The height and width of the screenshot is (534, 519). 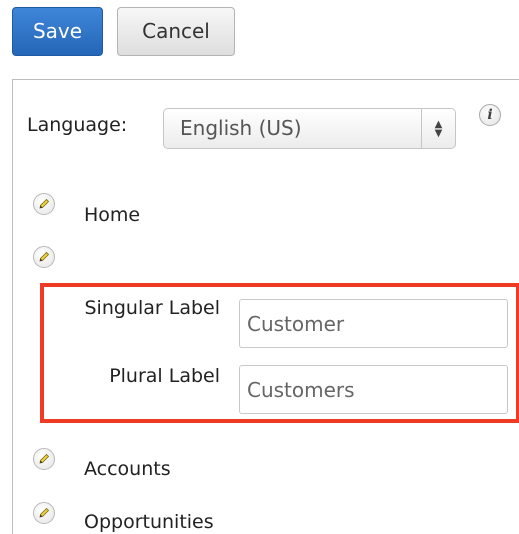 What do you see at coordinates (152, 308) in the screenshot?
I see `singular-label-caption: Singular Label` at bounding box center [152, 308].